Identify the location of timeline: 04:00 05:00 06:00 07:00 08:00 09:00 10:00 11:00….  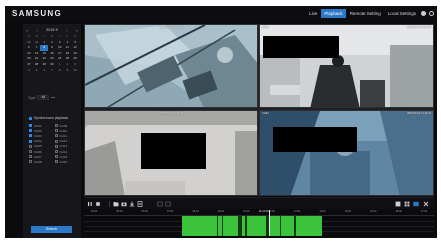
(259, 223).